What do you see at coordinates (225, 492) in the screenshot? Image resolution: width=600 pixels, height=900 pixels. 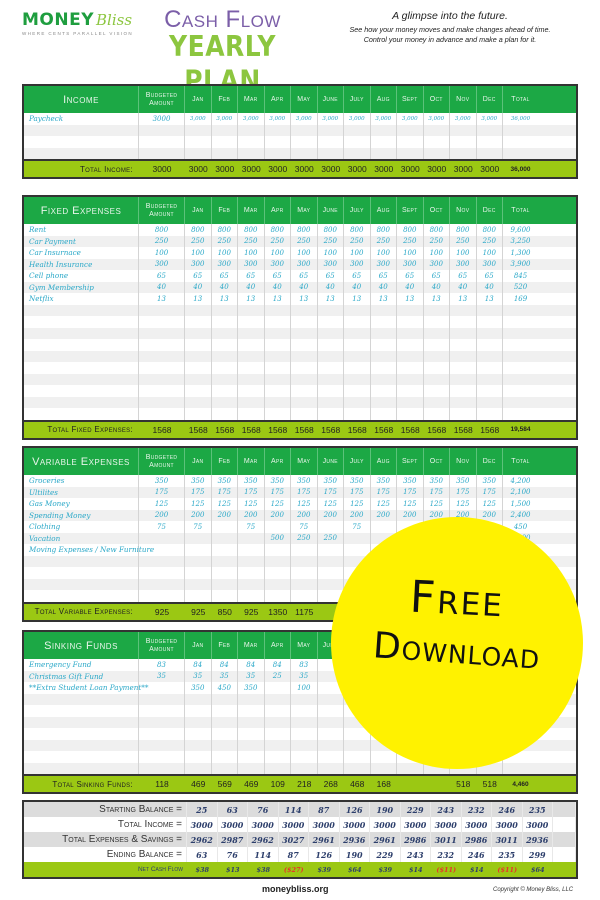 I see `month-cell: 175` at bounding box center [225, 492].